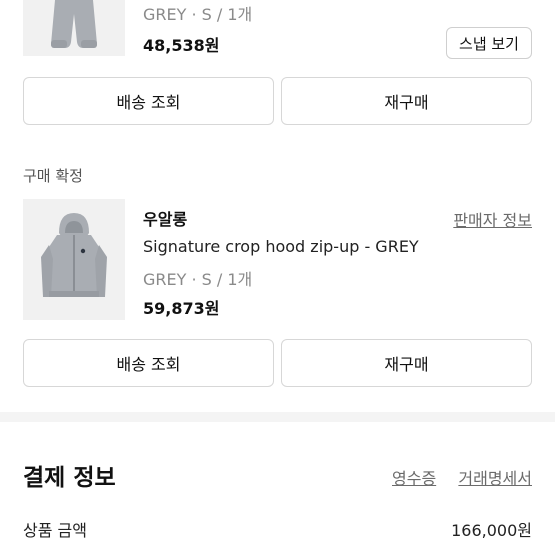 This screenshot has width=555, height=555. Describe the element at coordinates (495, 477) in the screenshot. I see `transaction-statement-link: 거래명세서` at that location.